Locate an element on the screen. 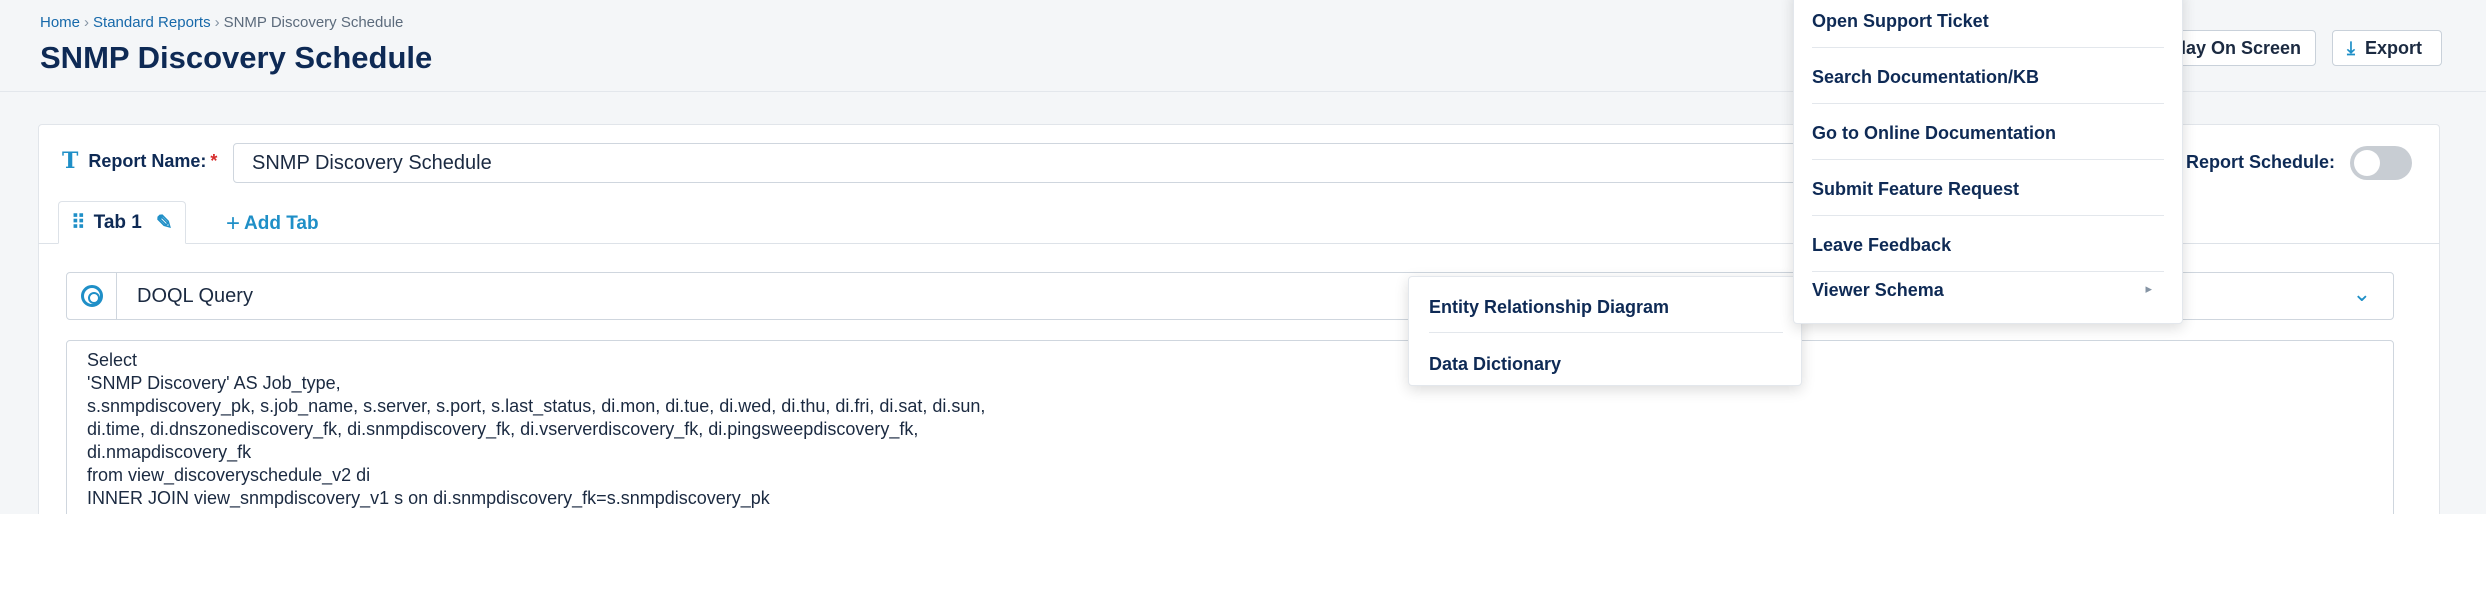 This screenshot has height=592, width=2486. export-button: ⤓ Export is located at coordinates (2387, 48).